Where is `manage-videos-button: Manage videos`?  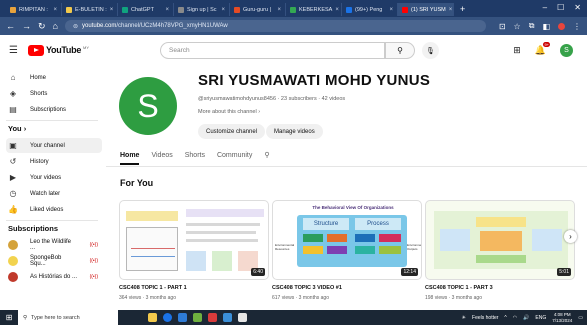
manage-videos-button: Manage videos is located at coordinates (294, 131).